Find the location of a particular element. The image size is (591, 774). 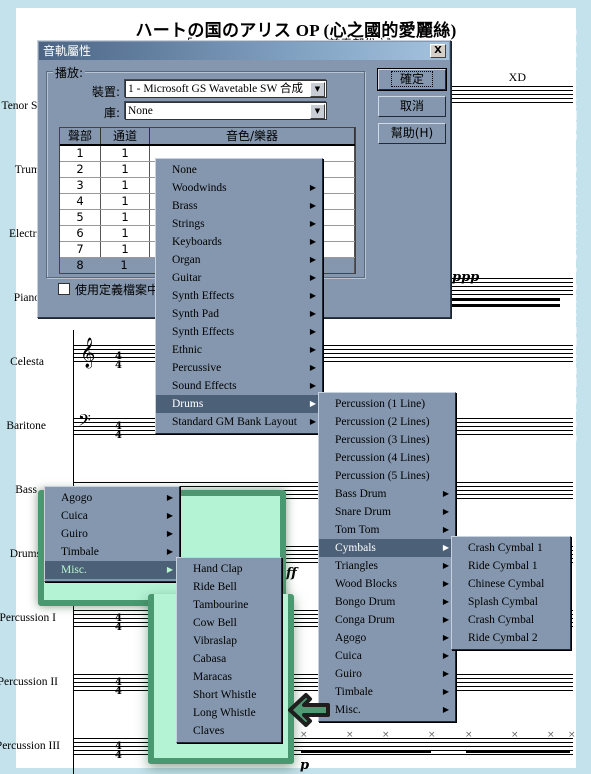

time-signature: 44 is located at coordinates (118, 623).